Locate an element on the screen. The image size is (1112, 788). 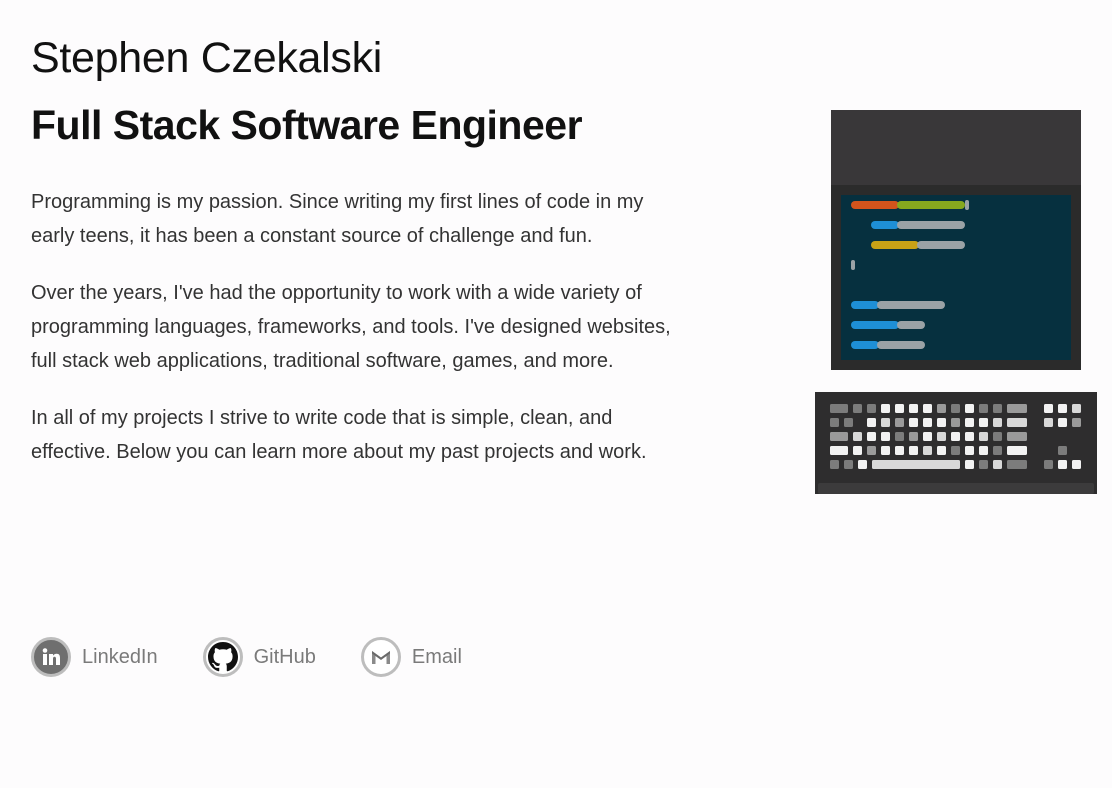
github-icon is located at coordinates (222, 657).